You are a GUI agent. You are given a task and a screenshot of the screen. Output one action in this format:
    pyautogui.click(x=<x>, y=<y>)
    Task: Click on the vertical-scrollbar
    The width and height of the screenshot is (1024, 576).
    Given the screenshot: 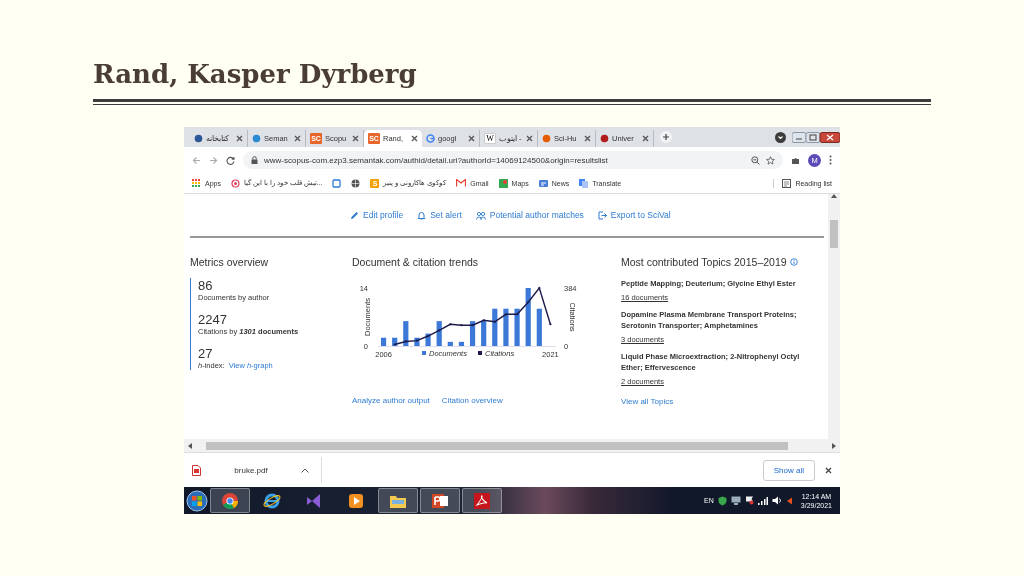 What is the action you would take?
    pyautogui.click(x=834, y=316)
    